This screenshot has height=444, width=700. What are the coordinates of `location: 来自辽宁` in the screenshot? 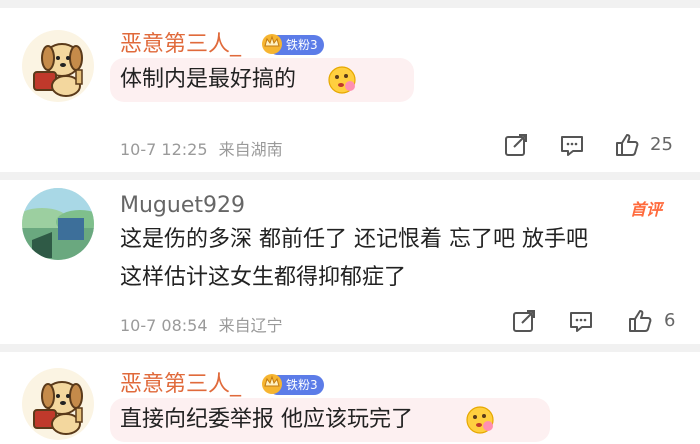 It's located at (250, 325).